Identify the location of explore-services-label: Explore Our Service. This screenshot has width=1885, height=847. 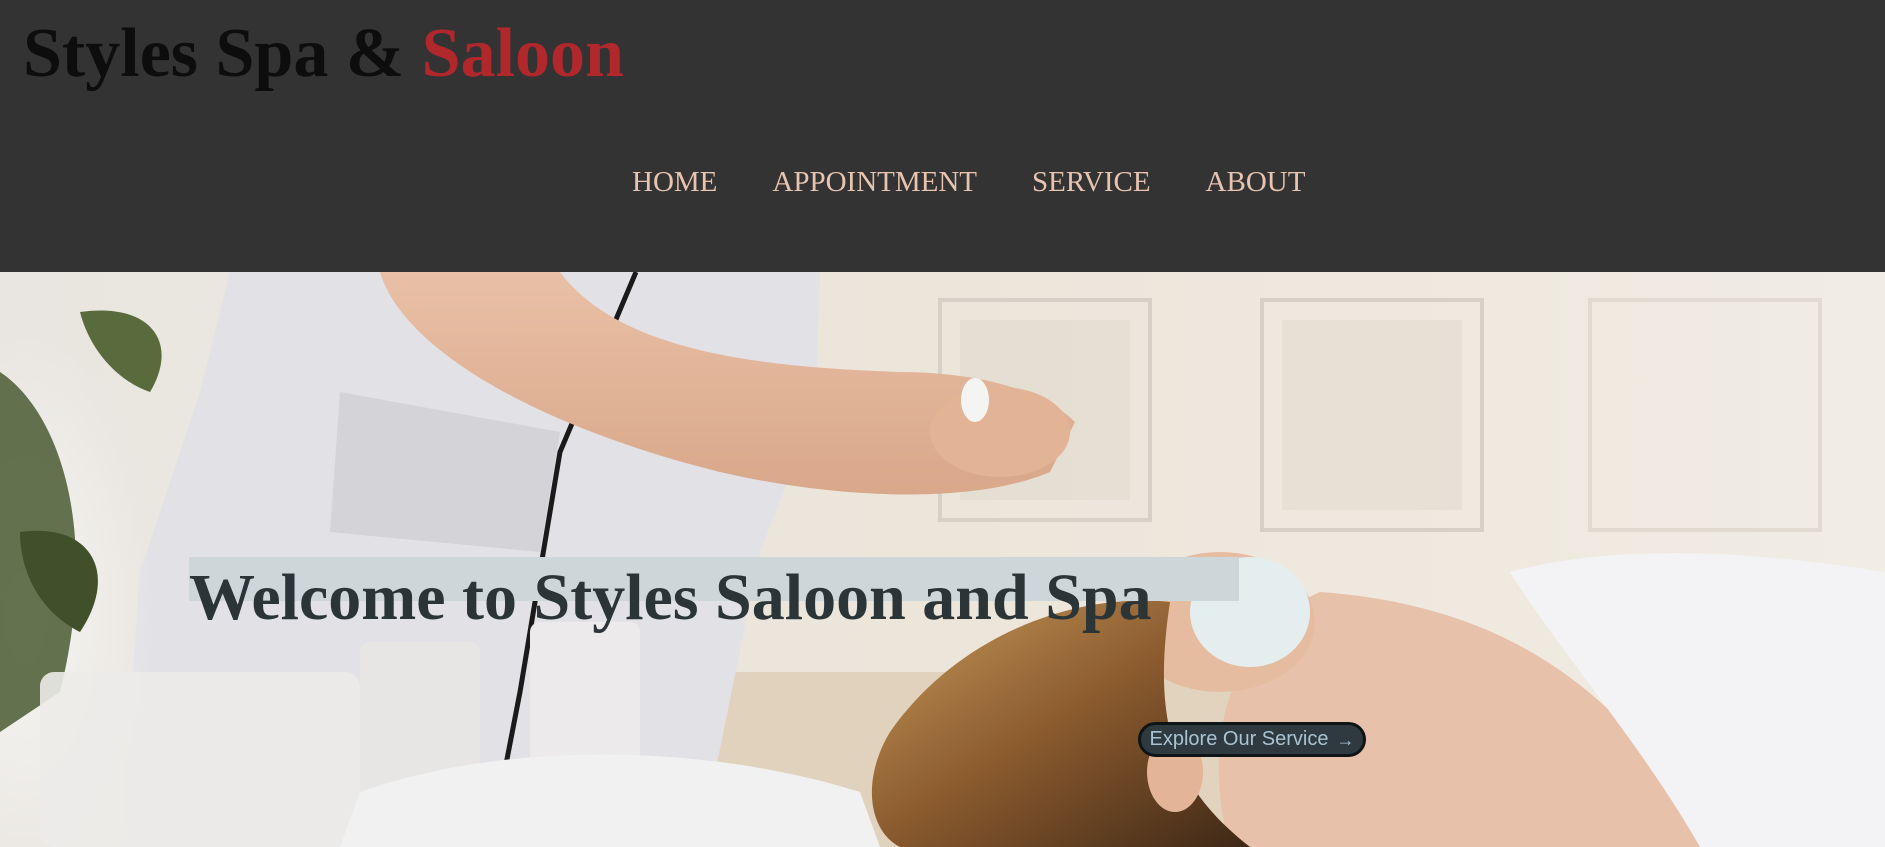
(1239, 739).